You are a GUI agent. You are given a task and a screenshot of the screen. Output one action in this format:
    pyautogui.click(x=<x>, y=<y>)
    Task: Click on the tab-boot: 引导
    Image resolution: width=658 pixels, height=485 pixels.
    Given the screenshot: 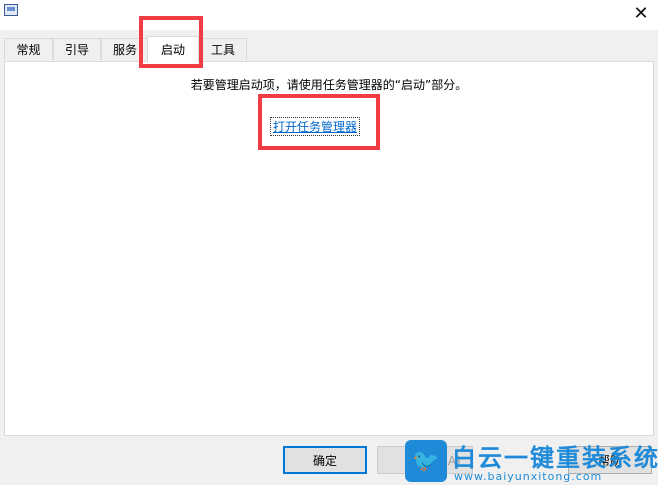 What is the action you would take?
    pyautogui.click(x=77, y=49)
    